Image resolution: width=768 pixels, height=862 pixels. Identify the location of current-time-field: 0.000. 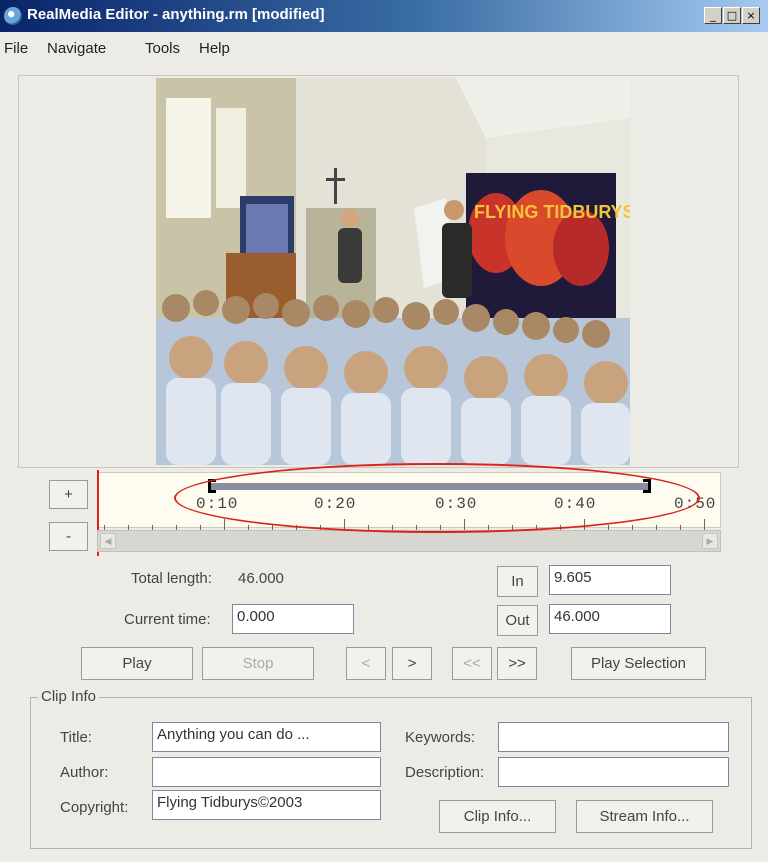
(293, 619).